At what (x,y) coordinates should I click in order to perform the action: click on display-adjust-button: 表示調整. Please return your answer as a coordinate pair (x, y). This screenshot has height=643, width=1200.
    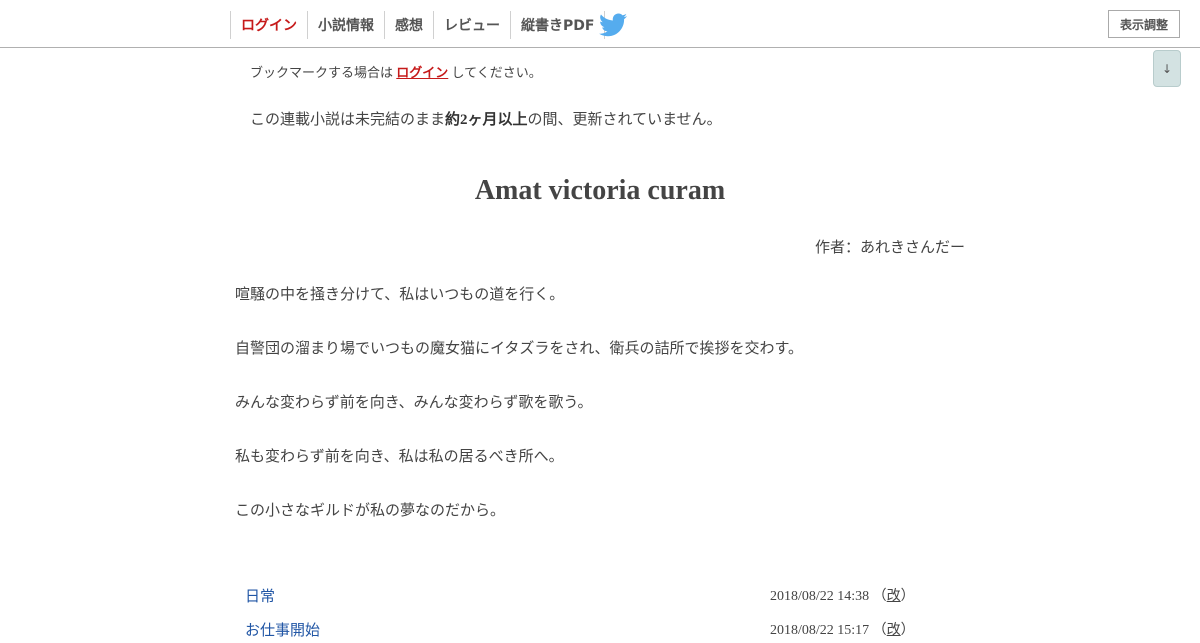
    Looking at the image, I should click on (1144, 24).